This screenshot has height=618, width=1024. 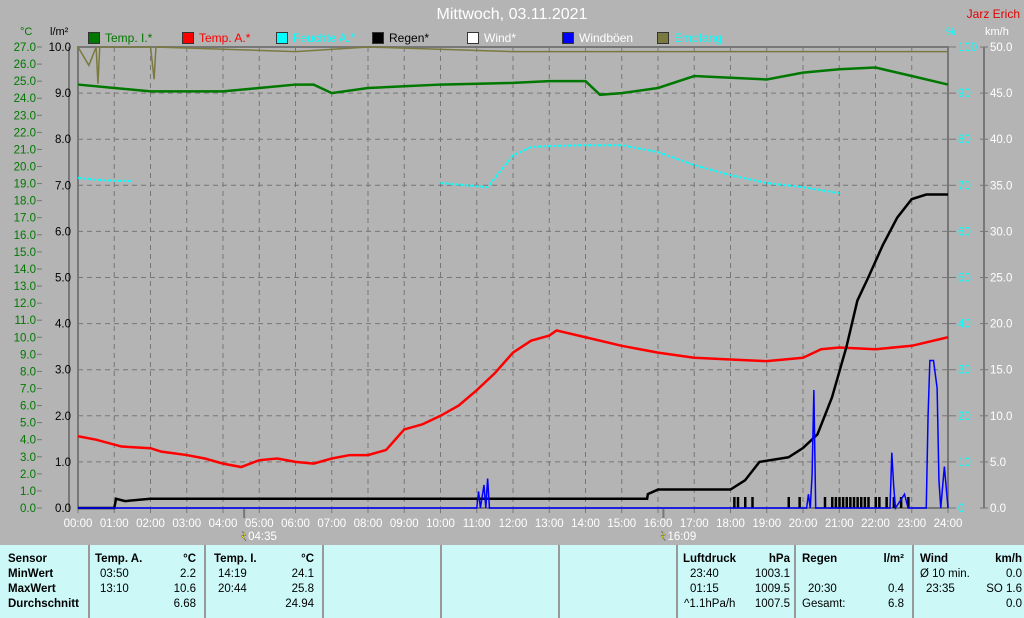 I want to click on col-temp-a: Temp. A. °C 03:50 2.2 13:10 10.6 6.68, so click(x=148, y=581).